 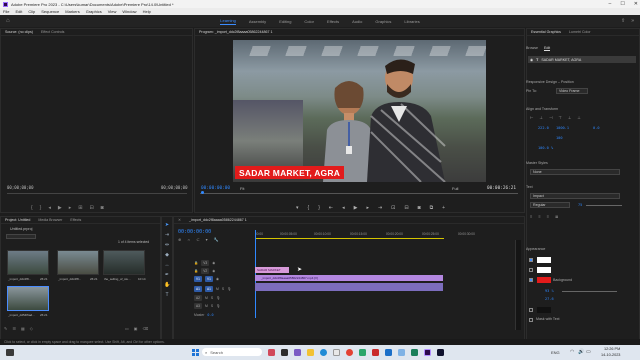 What do you see at coordinates (559, 138) in the screenshot?
I see `scale-value: 100` at bounding box center [559, 138].